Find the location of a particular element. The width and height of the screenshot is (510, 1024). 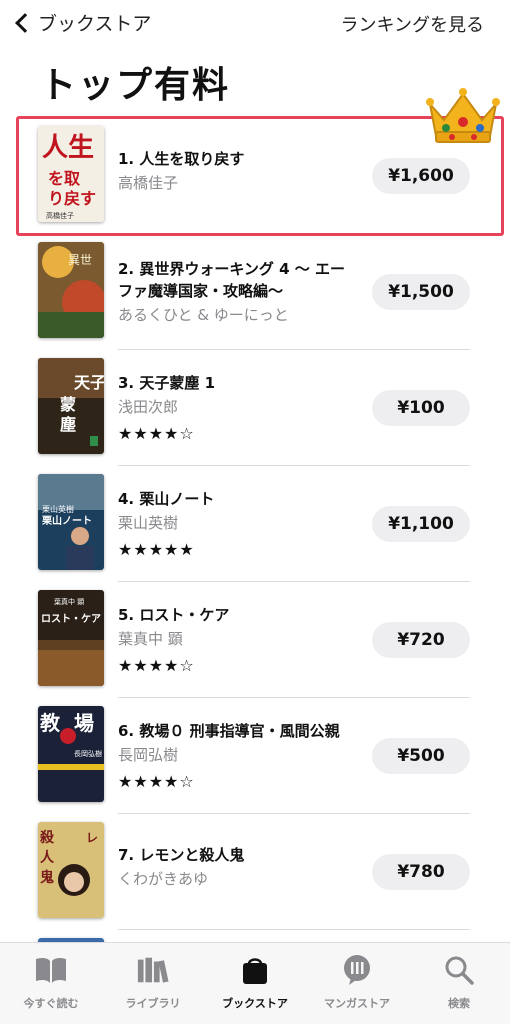

rating-stars: ★★★★★ is located at coordinates (156, 549).